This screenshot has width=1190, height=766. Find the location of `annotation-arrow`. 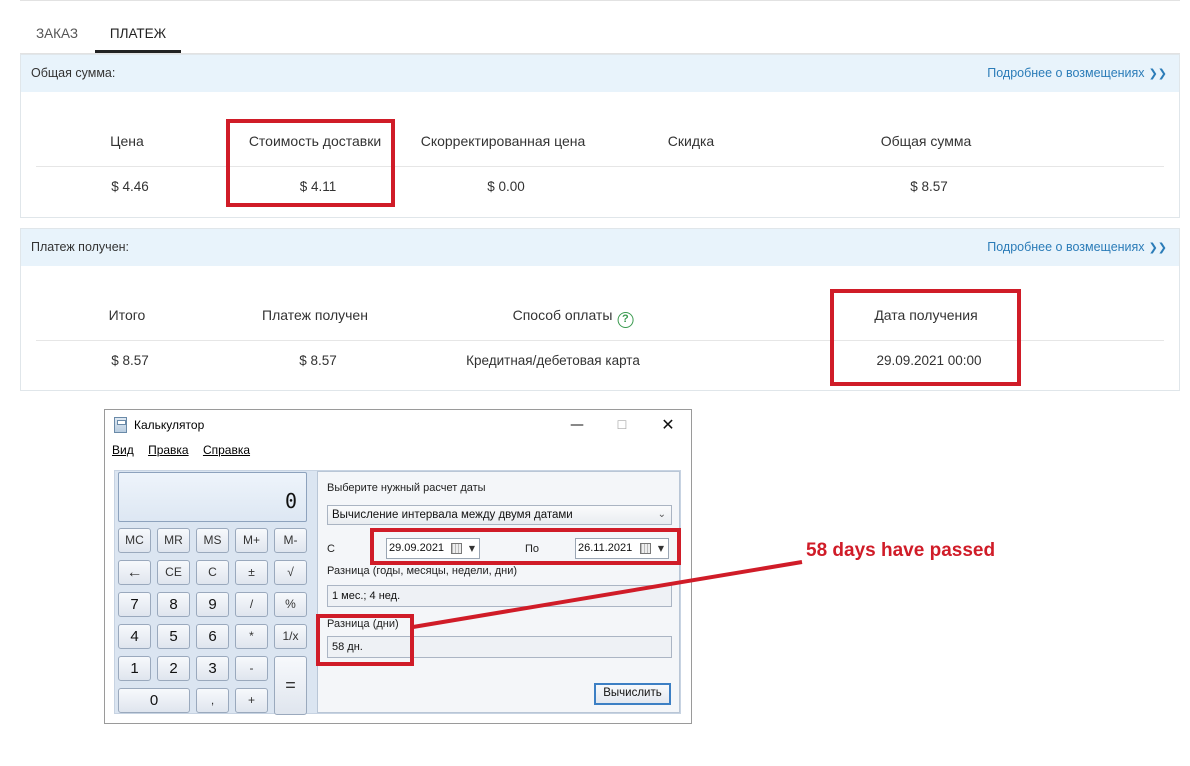

annotation-arrow is located at coordinates (607, 594).